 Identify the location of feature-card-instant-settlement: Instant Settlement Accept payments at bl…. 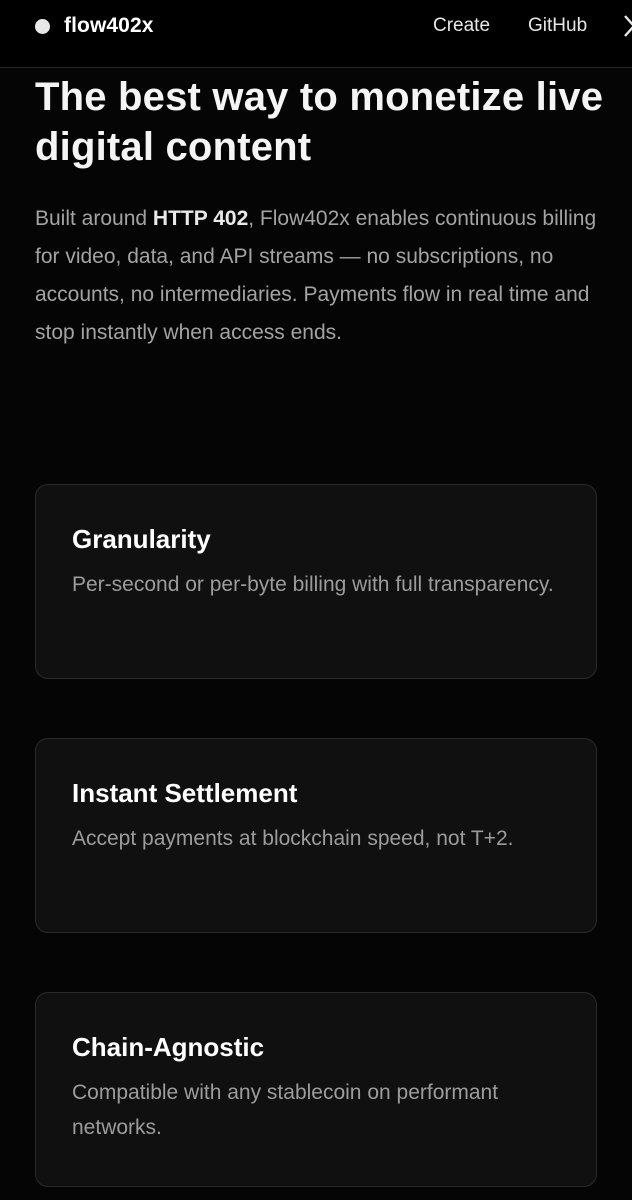
(316, 835).